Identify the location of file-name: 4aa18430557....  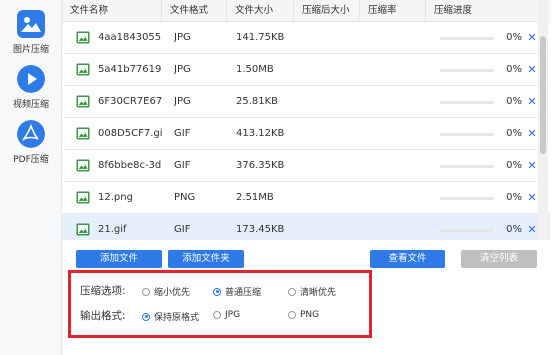
(130, 37).